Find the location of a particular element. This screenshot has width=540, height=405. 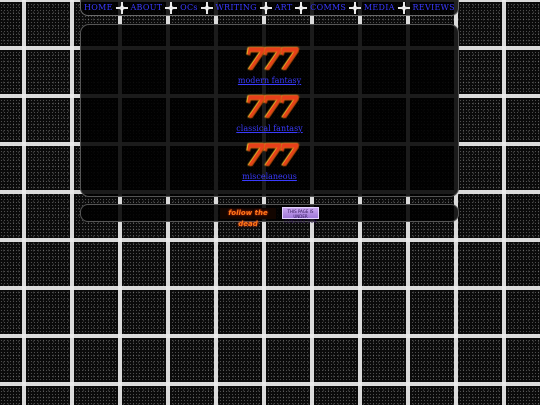

modern-fantasy-link: modern fantasy is located at coordinates (269, 80).